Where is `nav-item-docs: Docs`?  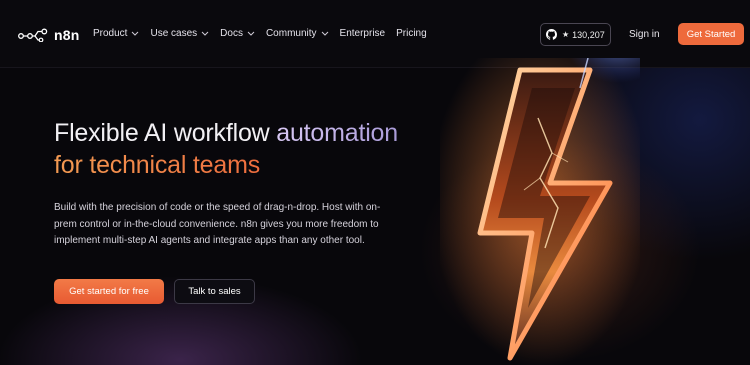 nav-item-docs: Docs is located at coordinates (237, 33).